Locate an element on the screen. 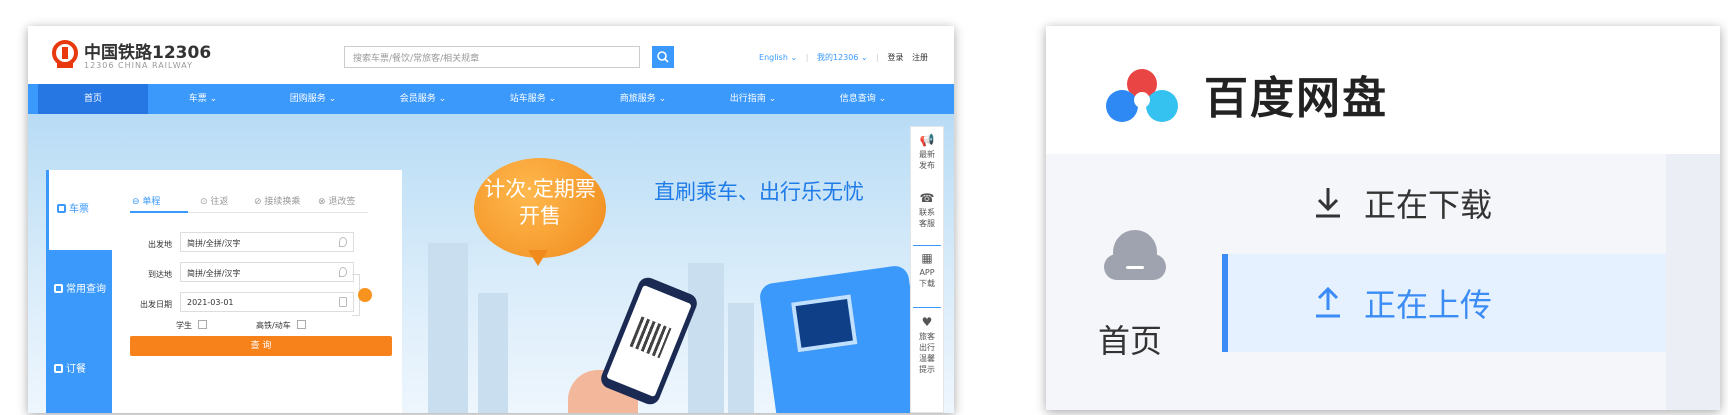 This screenshot has height=415, width=1728. trip-tab-underline is located at coordinates (159, 212).